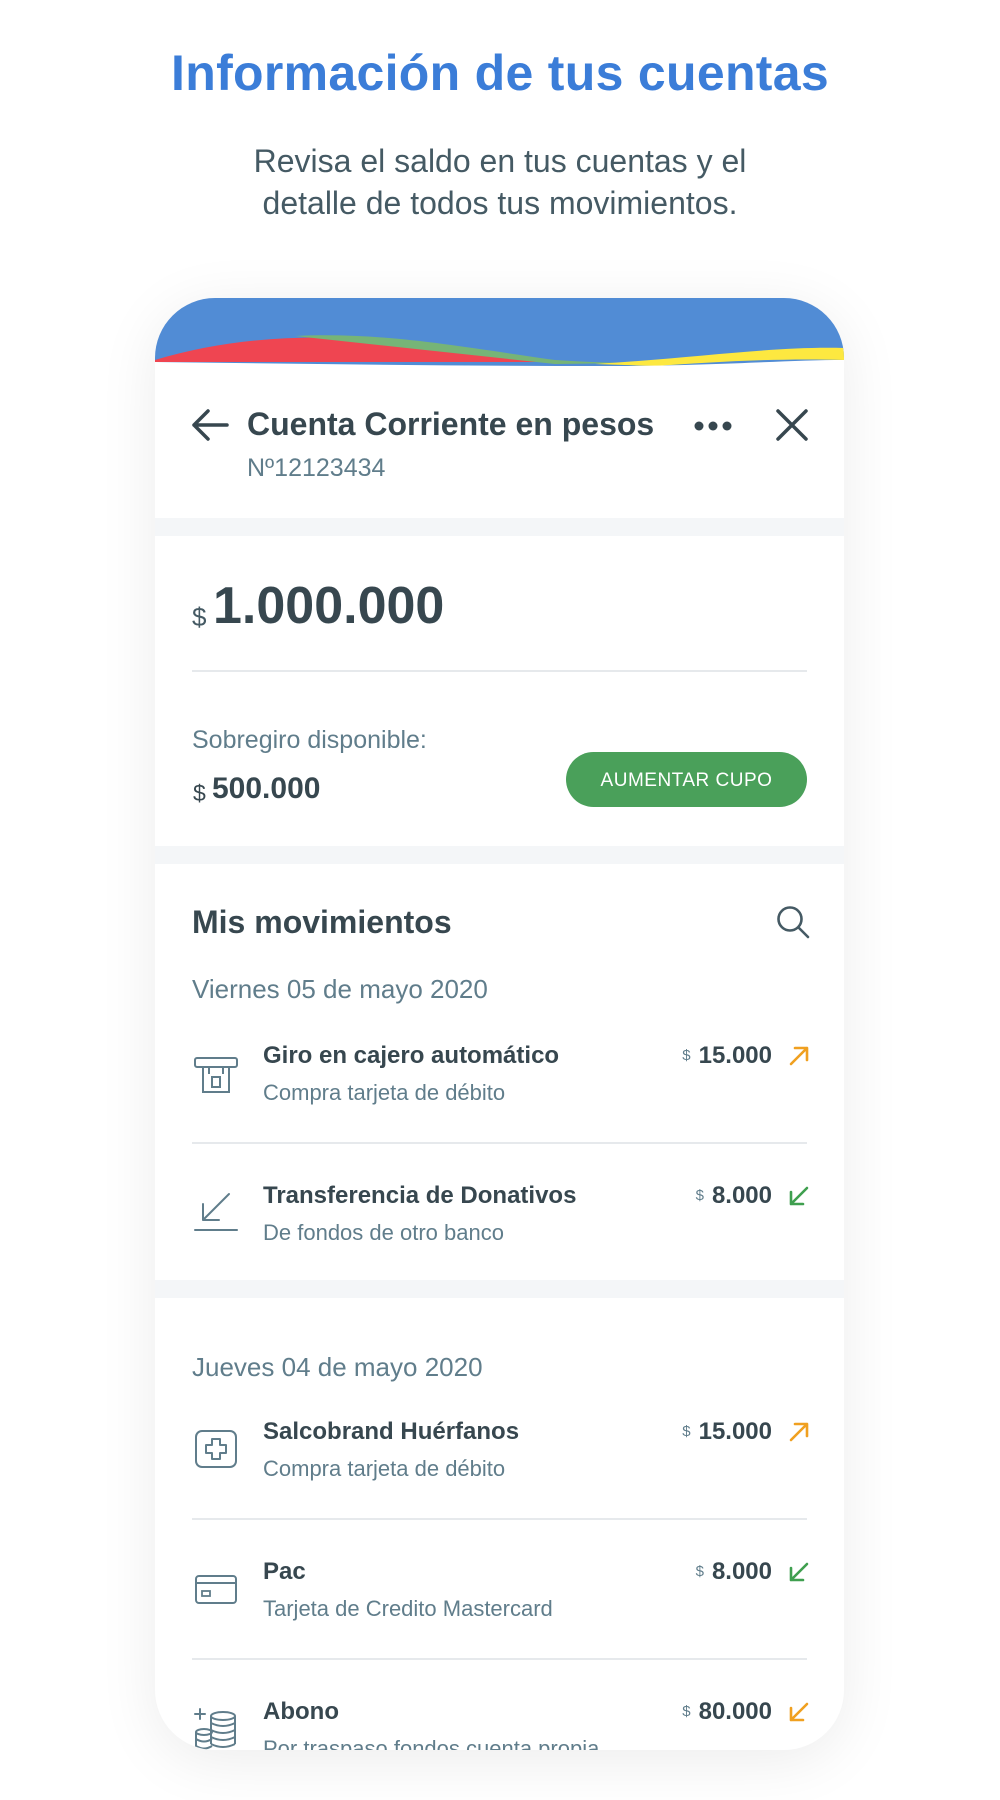 This screenshot has height=1800, width=1000. Describe the element at coordinates (408, 1608) in the screenshot. I see `movement-subtitle: Tarjeta de Credito Mastercard` at that location.